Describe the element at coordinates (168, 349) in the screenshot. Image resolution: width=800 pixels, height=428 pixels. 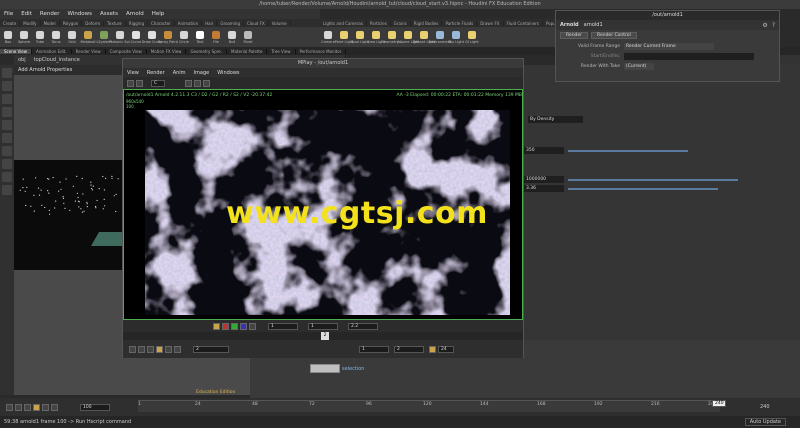
I see `step-forward-icon` at that location.